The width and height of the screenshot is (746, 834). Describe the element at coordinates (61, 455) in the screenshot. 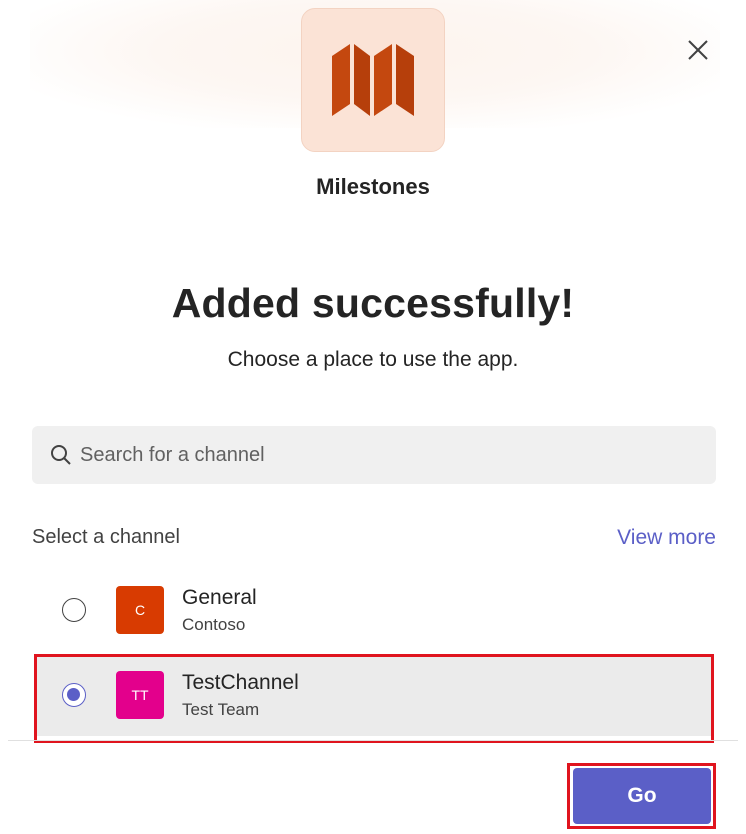

I see `search-icon` at that location.